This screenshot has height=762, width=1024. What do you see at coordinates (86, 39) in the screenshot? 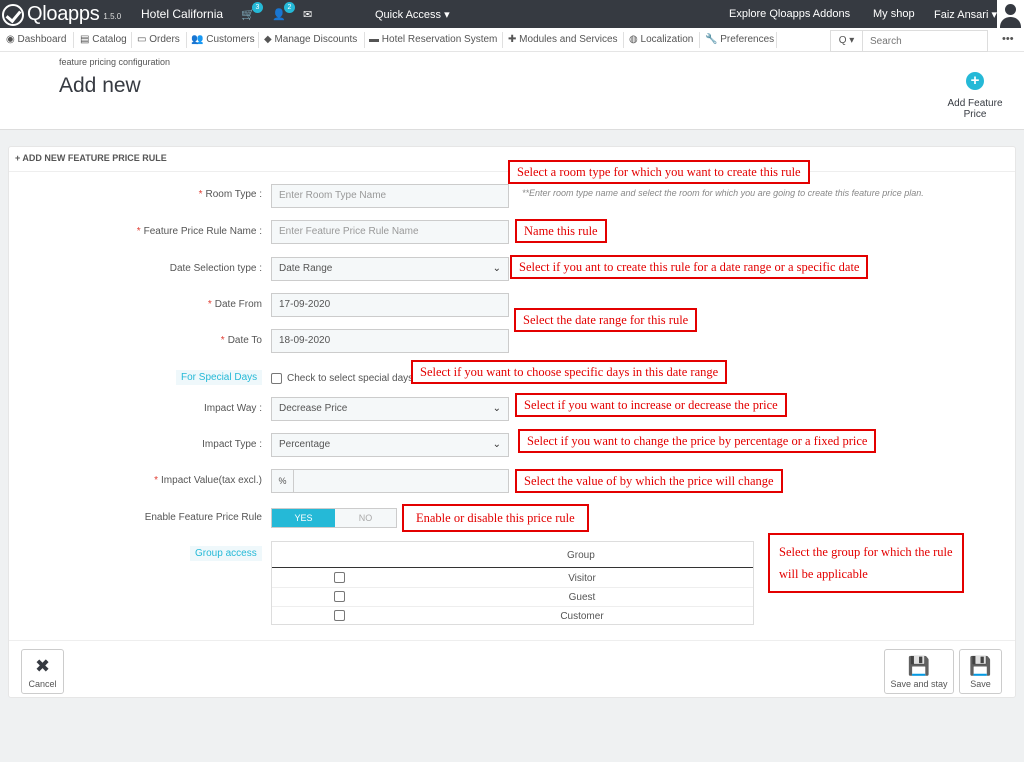
I see `book-icon: ▤` at bounding box center [86, 39].